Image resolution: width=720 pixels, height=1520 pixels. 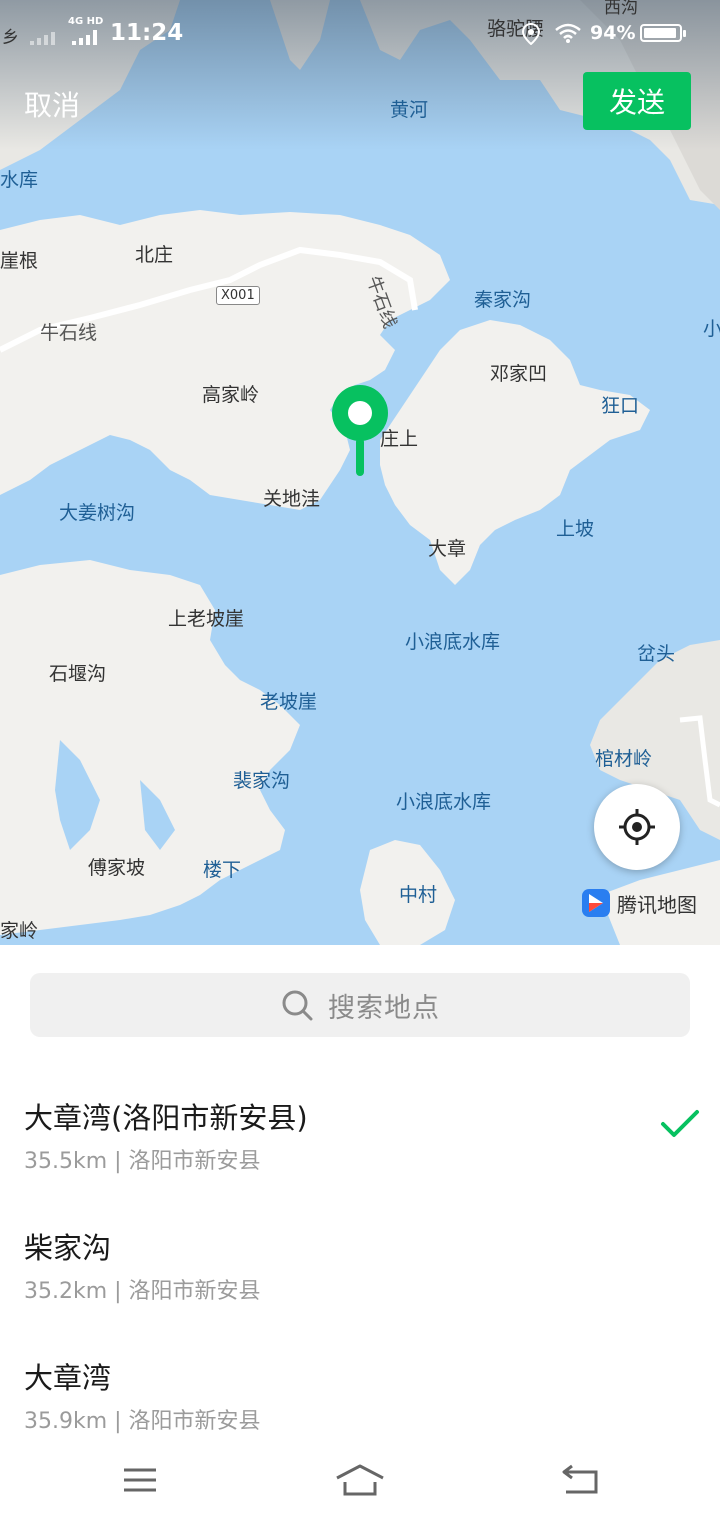 What do you see at coordinates (86, 21) in the screenshot?
I see `network-type: 4G HD` at bounding box center [86, 21].